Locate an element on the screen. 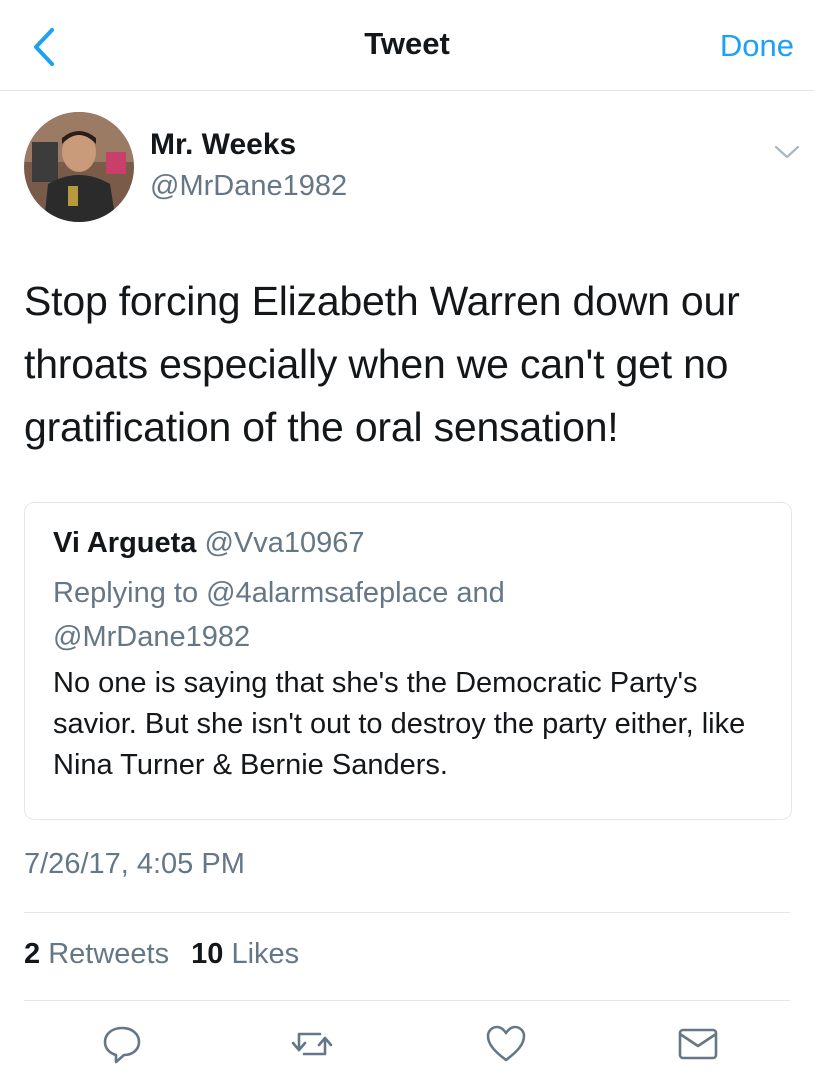 The height and width of the screenshot is (1071, 814). chevron-down-icon is located at coordinates (787, 152).